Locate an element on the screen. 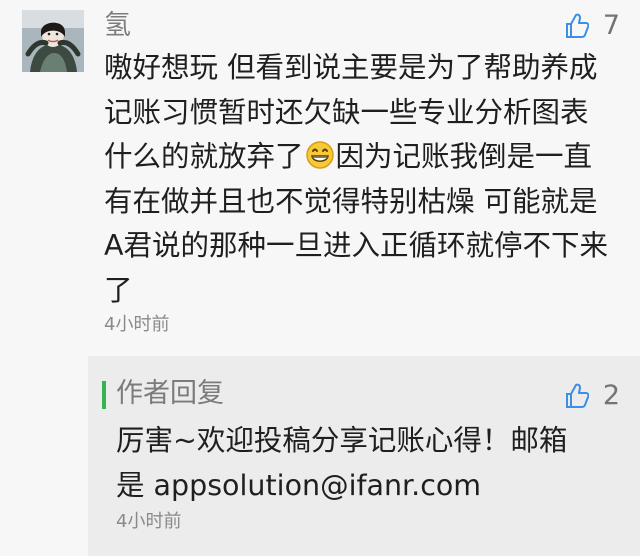 This screenshot has width=640, height=556. reply-timestamp: 4小时前 is located at coordinates (149, 521).